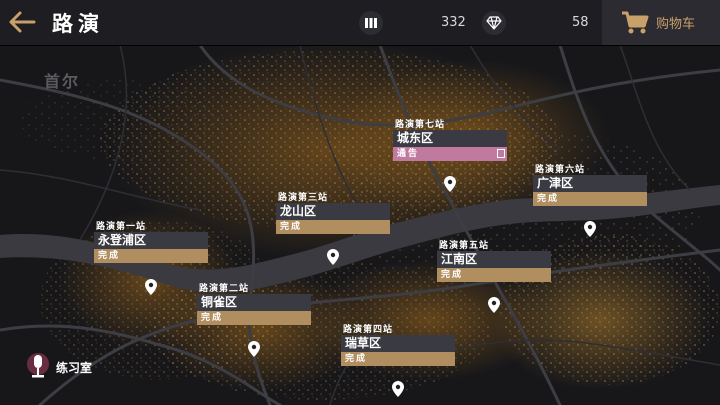 This screenshot has width=720, height=405. I want to click on stop-card: 江南区 完成, so click(494, 266).